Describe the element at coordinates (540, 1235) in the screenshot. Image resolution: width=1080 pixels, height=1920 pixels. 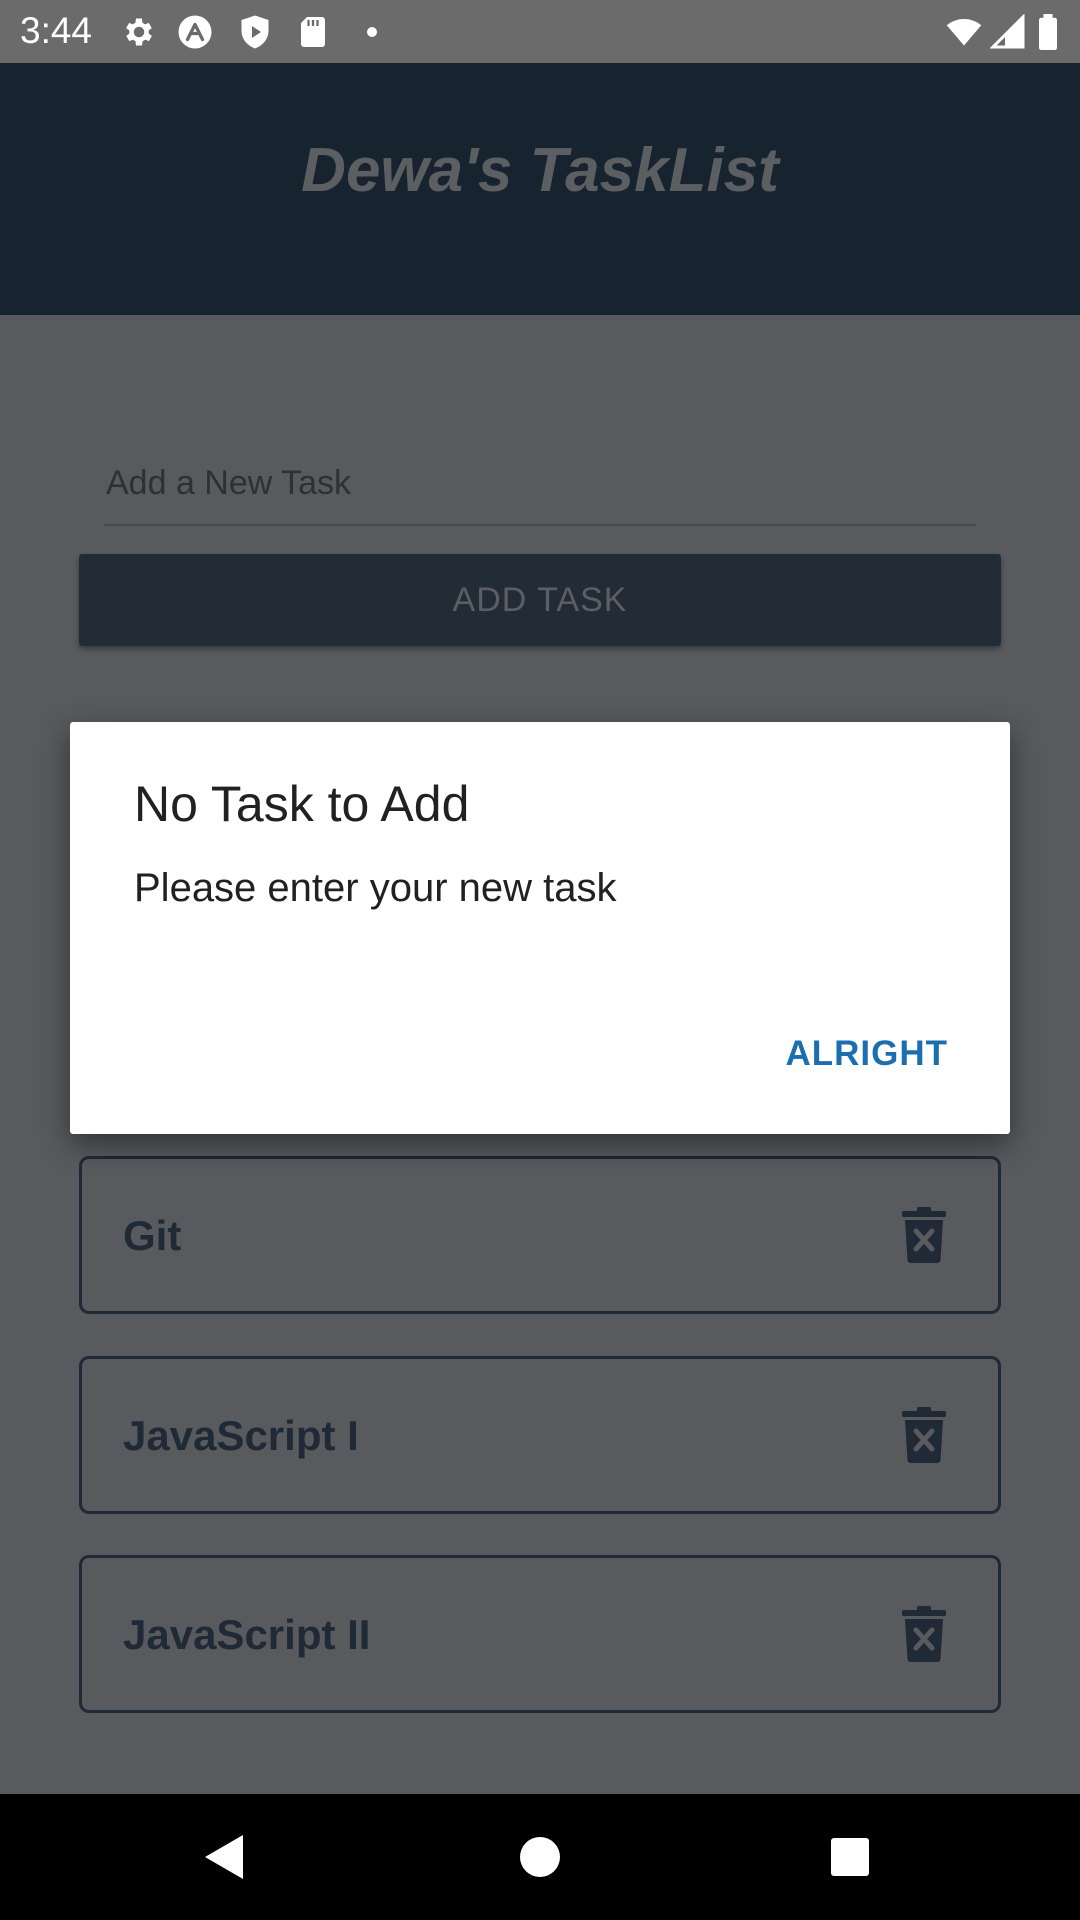
I see `task-item-git: Git` at that location.